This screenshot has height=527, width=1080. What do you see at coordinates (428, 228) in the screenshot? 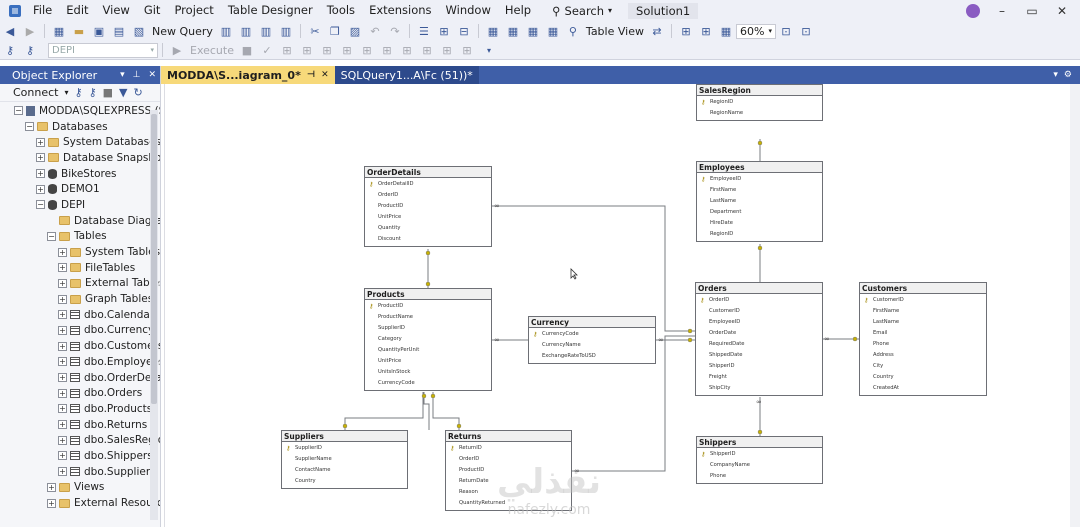
I see `table-column: Quantity` at bounding box center [428, 228].